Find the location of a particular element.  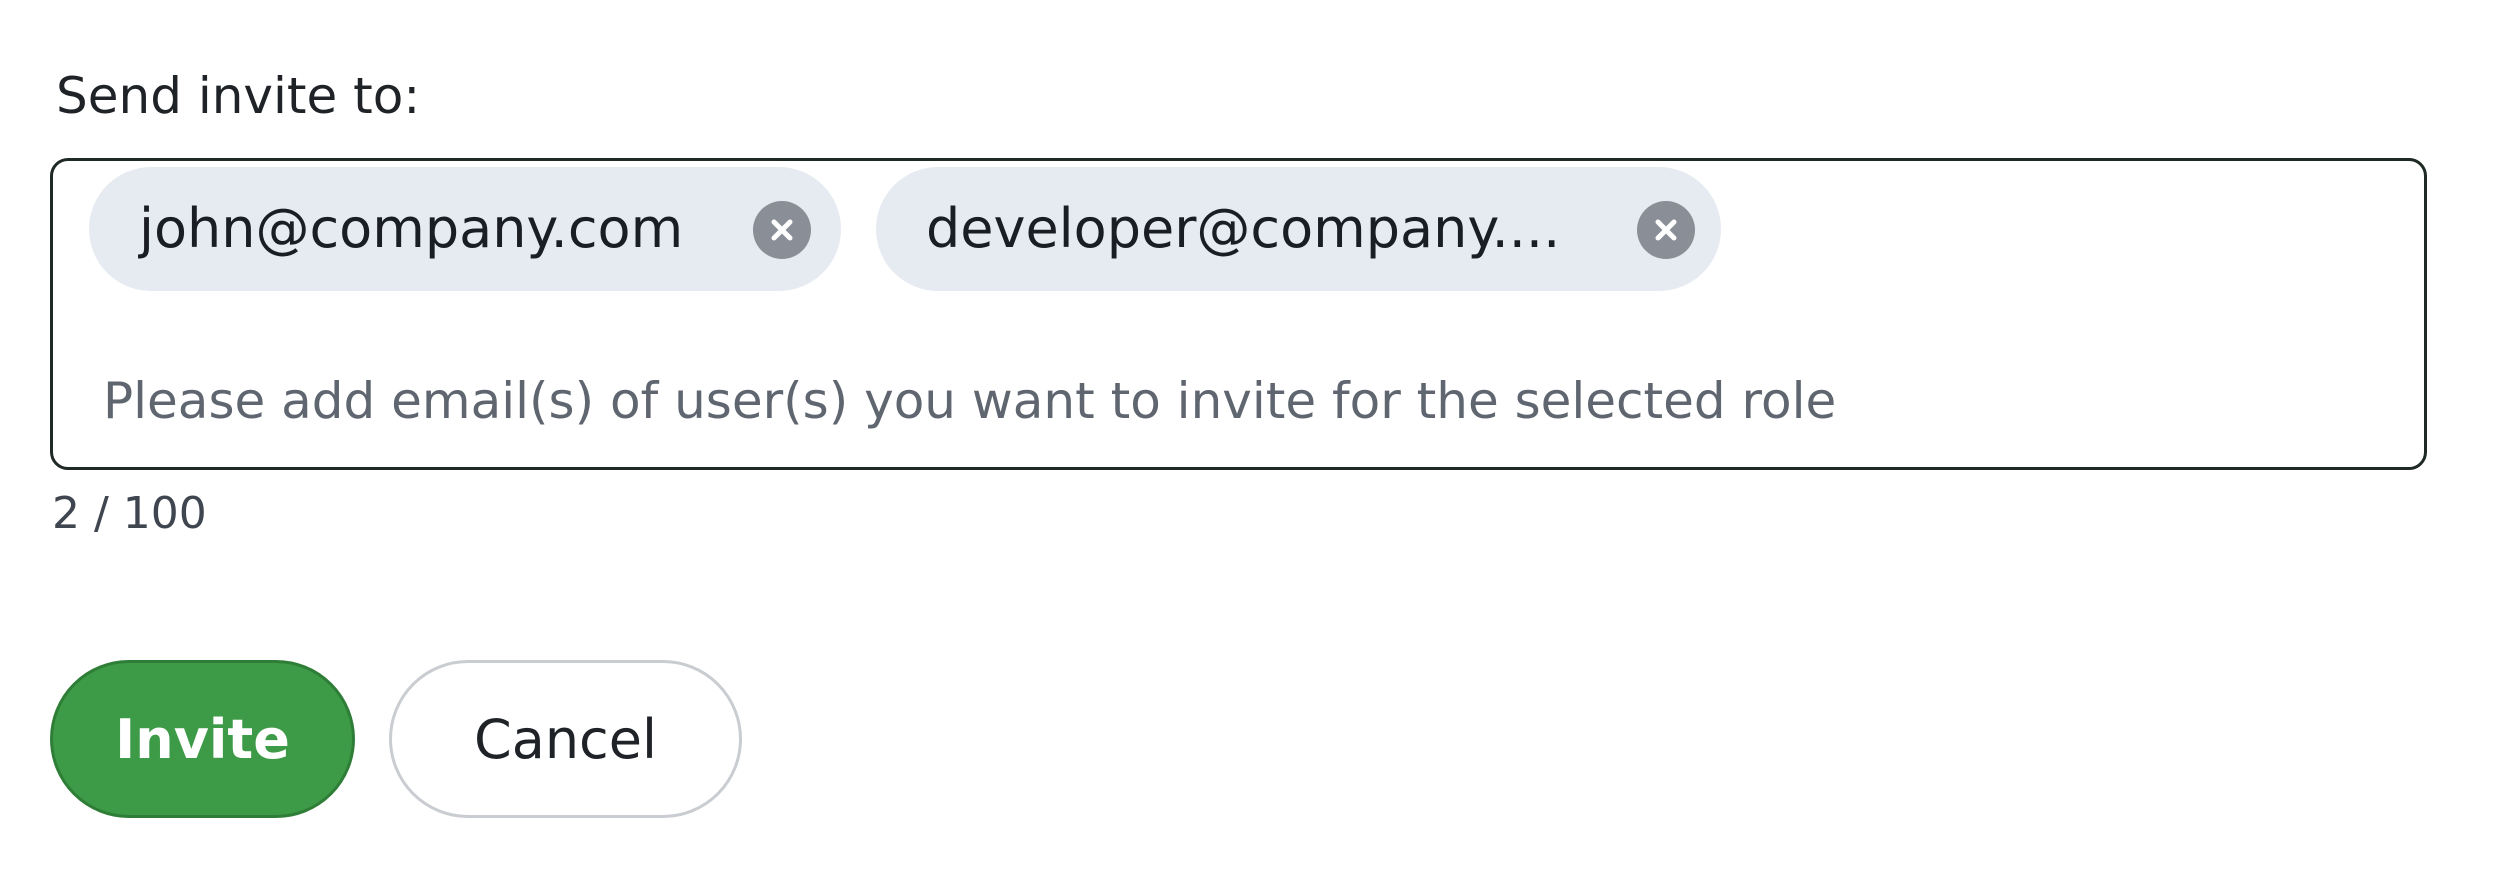

invite-button: Invite is located at coordinates (202, 739).